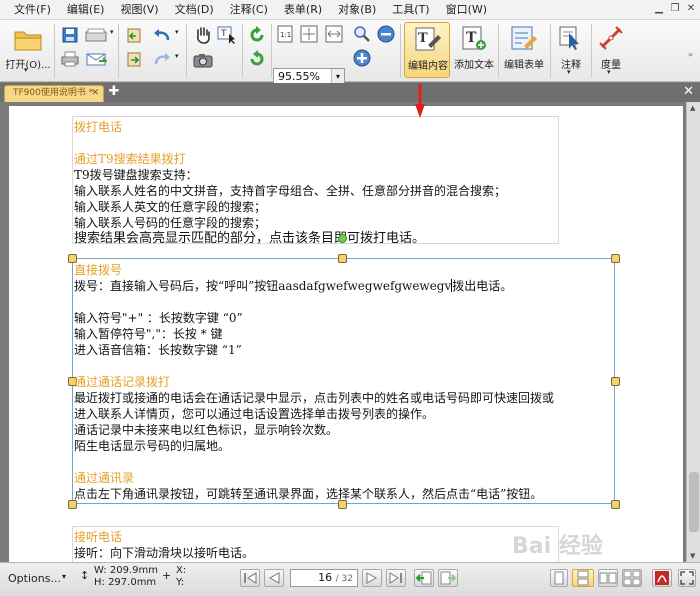 The image size is (700, 596). What do you see at coordinates (357, 10) in the screenshot?
I see `menu-objects: 对象(B)` at bounding box center [357, 10].